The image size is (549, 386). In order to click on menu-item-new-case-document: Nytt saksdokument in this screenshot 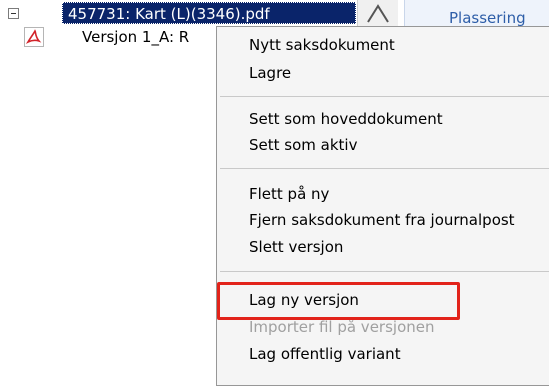, I will do `click(322, 45)`.